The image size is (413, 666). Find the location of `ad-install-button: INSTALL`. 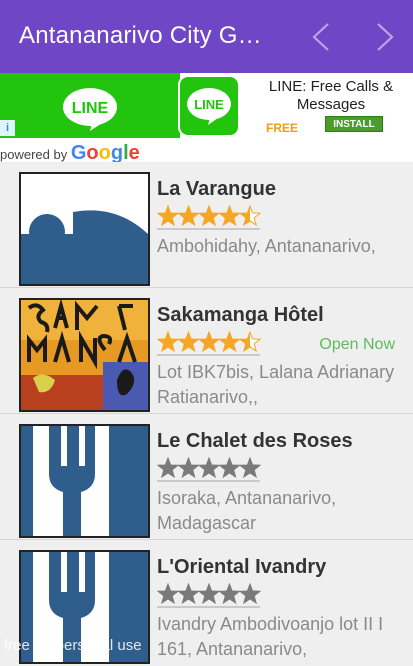

ad-install-button: INSTALL is located at coordinates (354, 124).